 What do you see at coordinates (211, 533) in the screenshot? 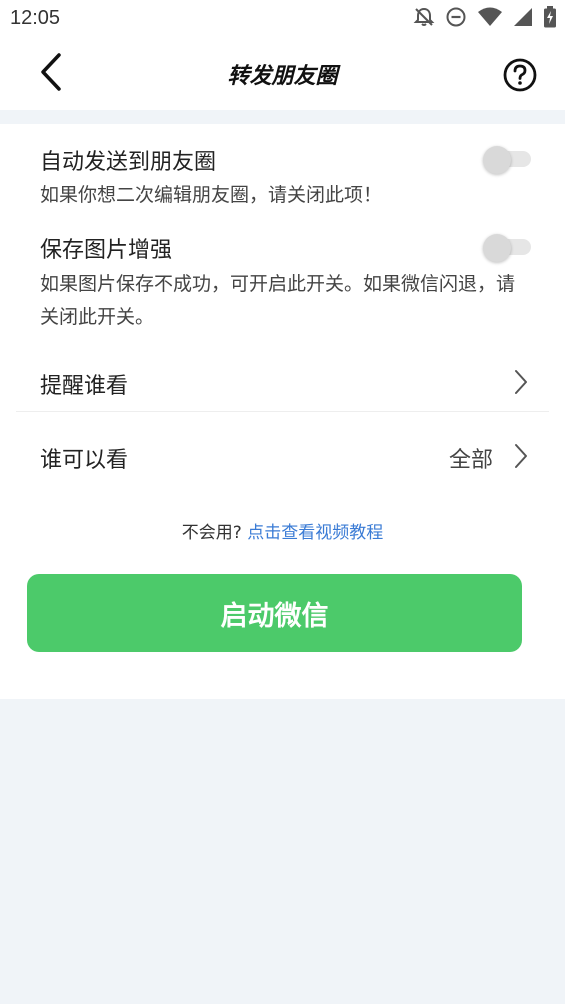
I see `help-prefix: 不会用?` at bounding box center [211, 533].